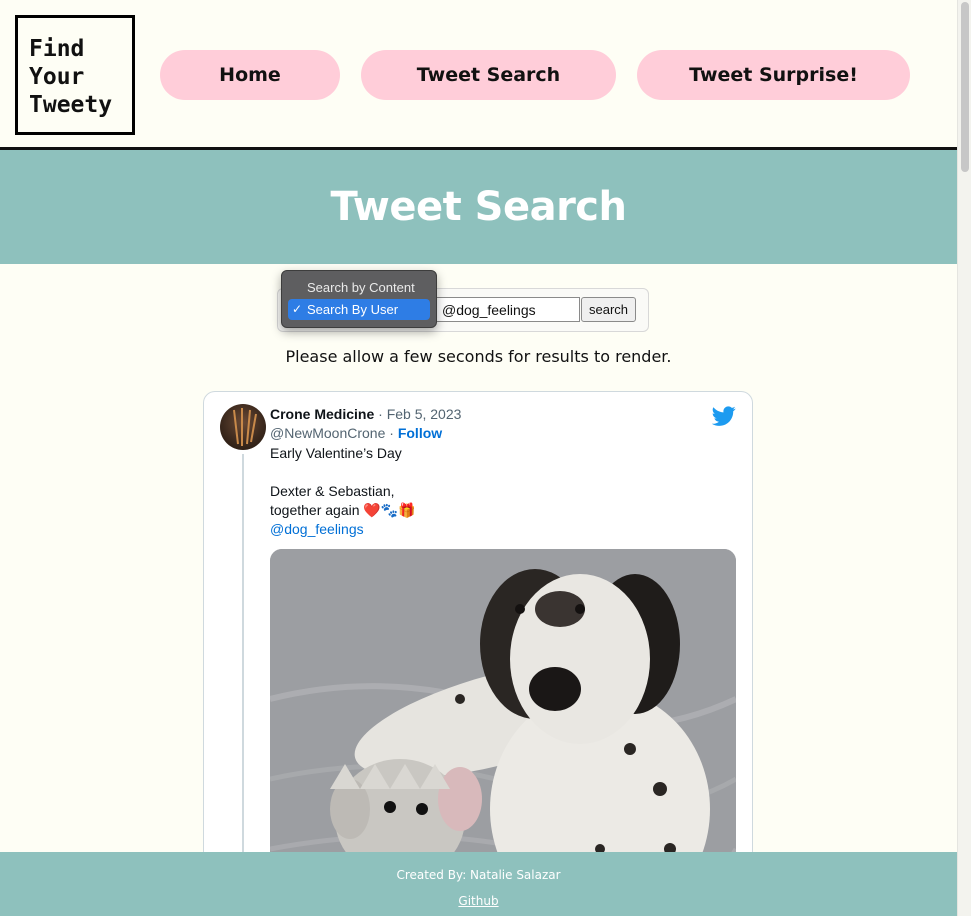  I want to click on search-option-user: ✓ Search By User, so click(359, 309).